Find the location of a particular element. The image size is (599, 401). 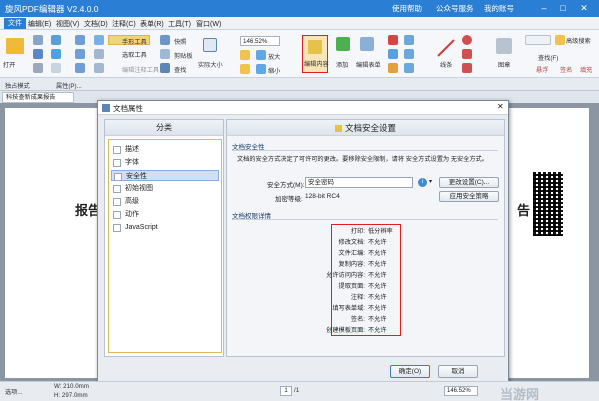

dialog-title: 文档属性 is located at coordinates (128, 108).